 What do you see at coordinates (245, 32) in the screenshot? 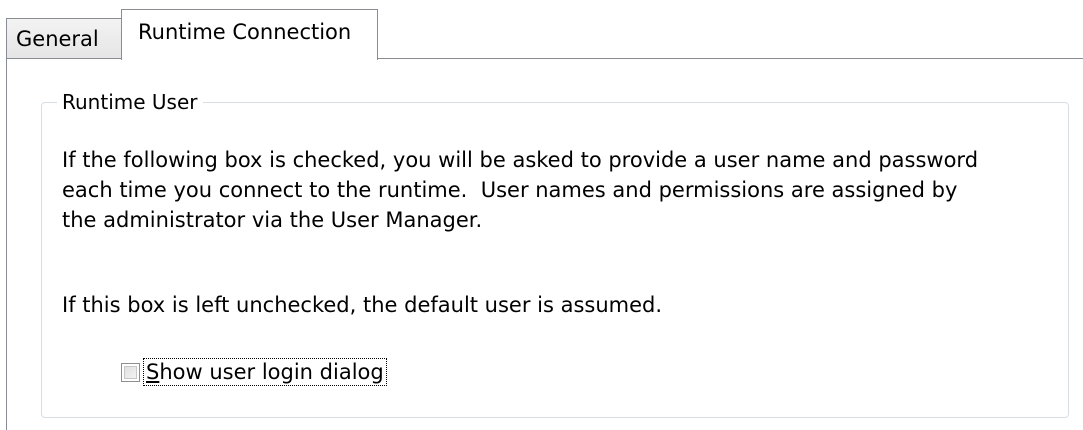
I see `tab-runtime-connection-label: Runtime Connection` at bounding box center [245, 32].